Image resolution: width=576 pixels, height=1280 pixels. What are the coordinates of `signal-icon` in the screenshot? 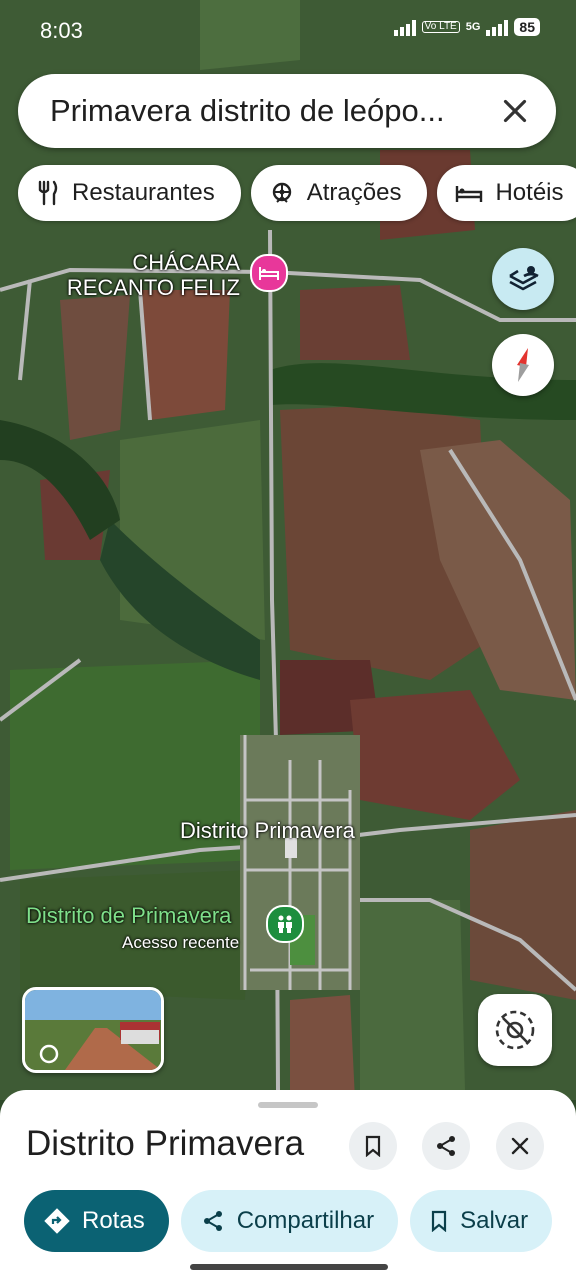 It's located at (404, 27).